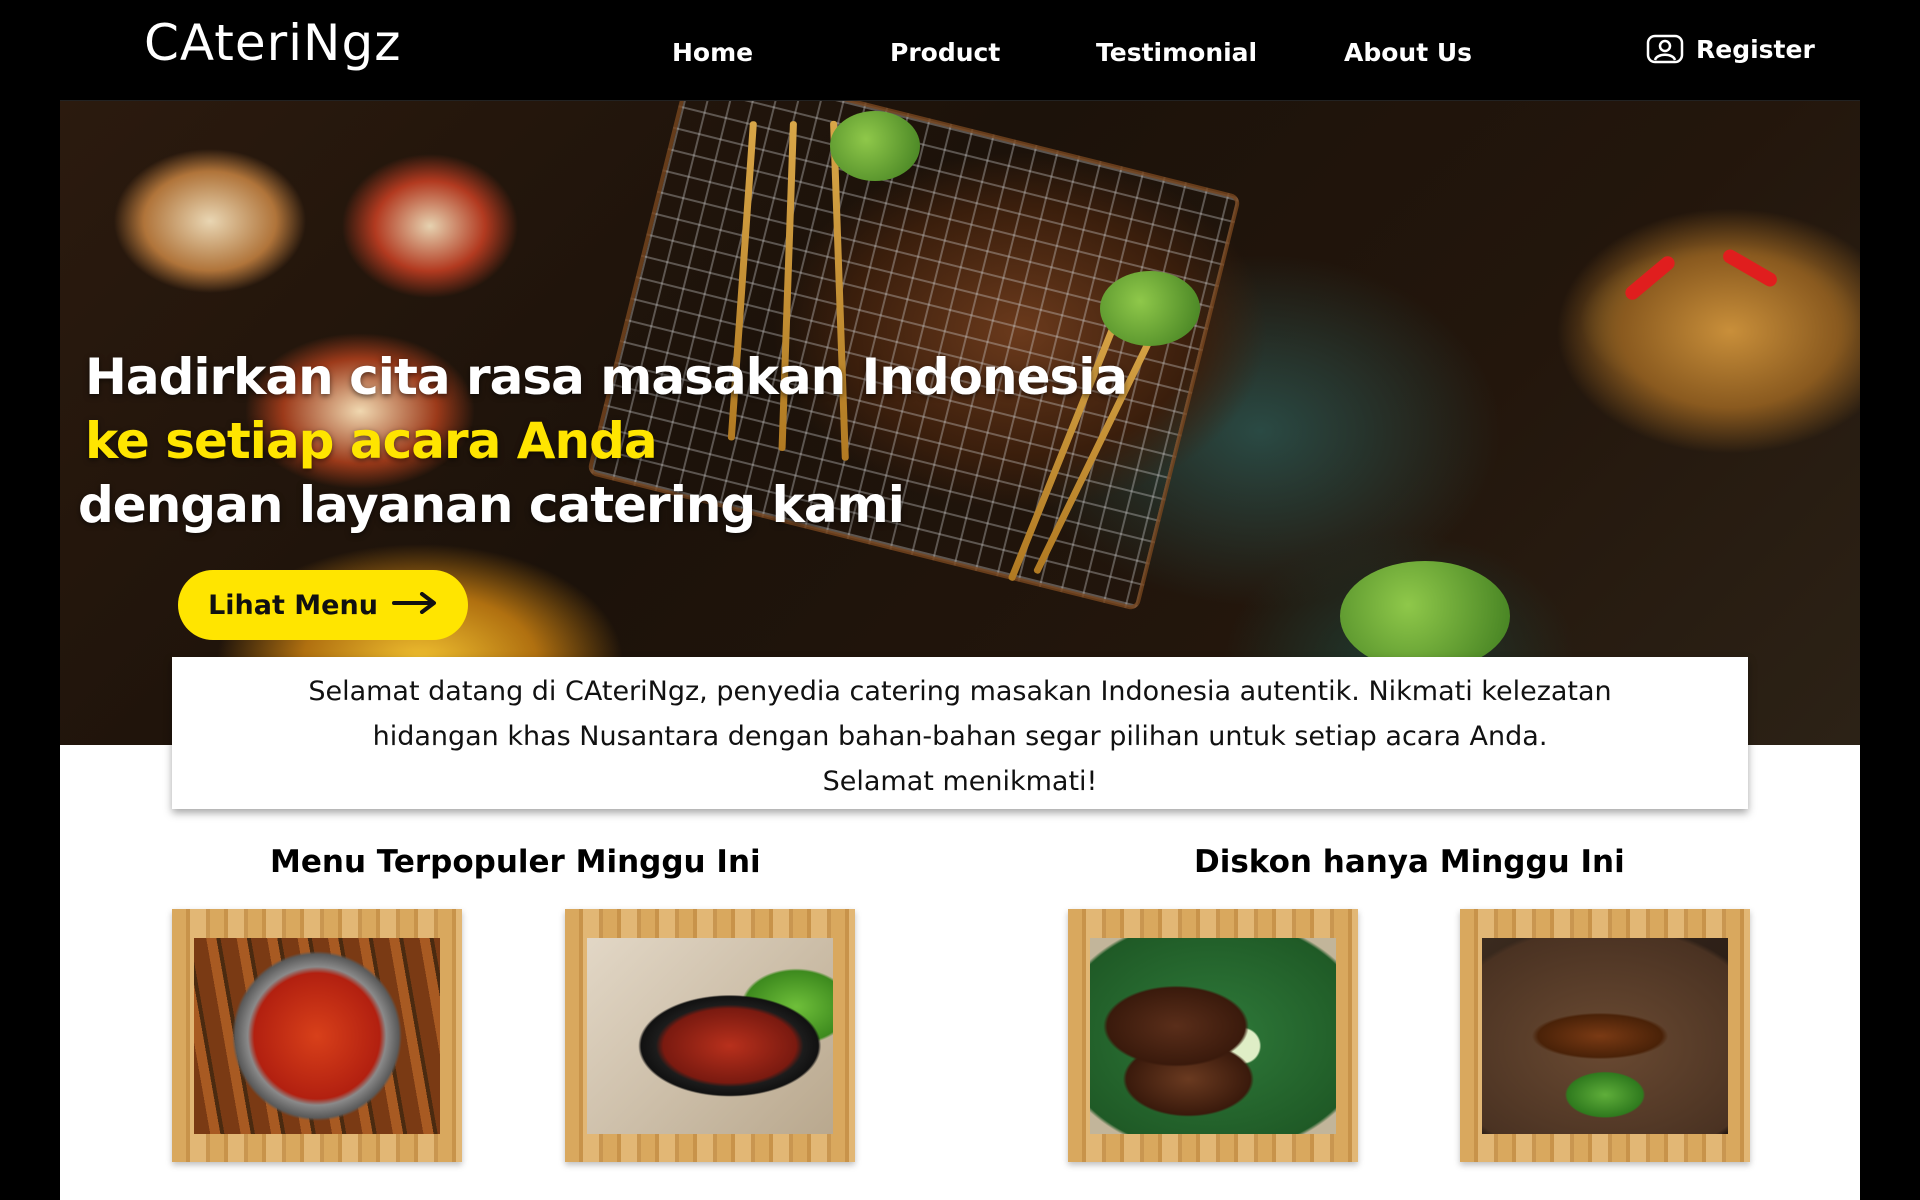 Image resolution: width=1920 pixels, height=1200 pixels. Describe the element at coordinates (712, 52) in the screenshot. I see `nav-link-home: Home` at that location.